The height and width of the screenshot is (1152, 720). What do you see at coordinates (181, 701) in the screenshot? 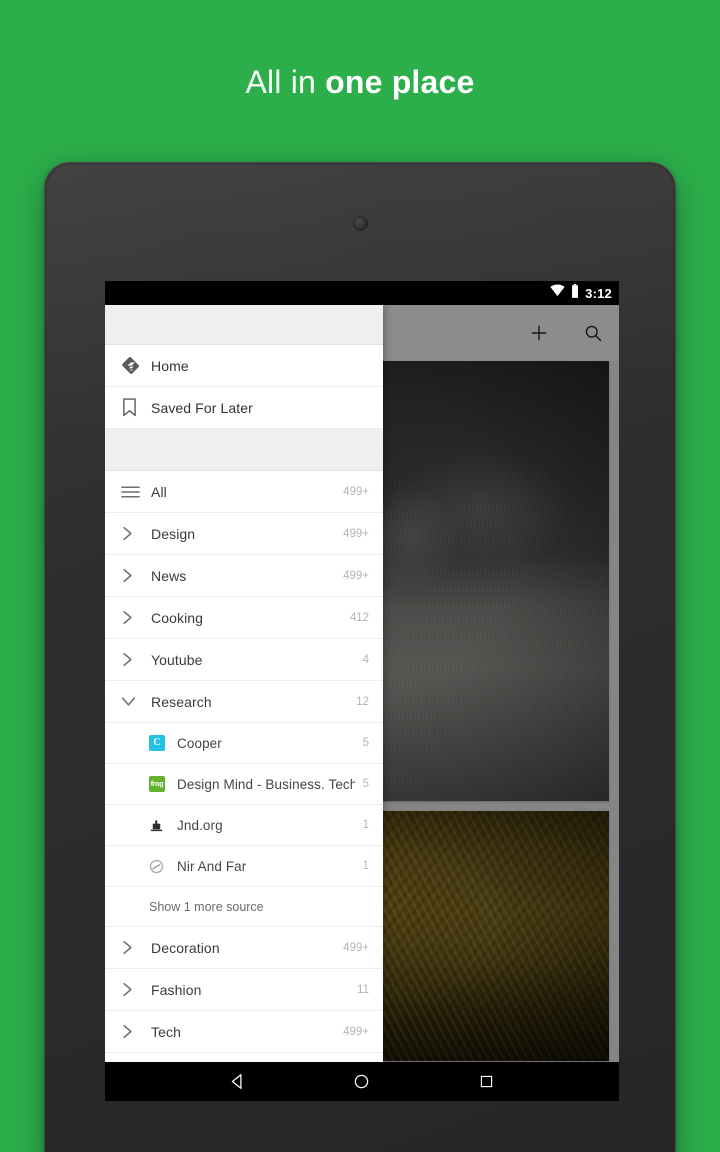
I see `drawer-item-label: Research` at bounding box center [181, 701].